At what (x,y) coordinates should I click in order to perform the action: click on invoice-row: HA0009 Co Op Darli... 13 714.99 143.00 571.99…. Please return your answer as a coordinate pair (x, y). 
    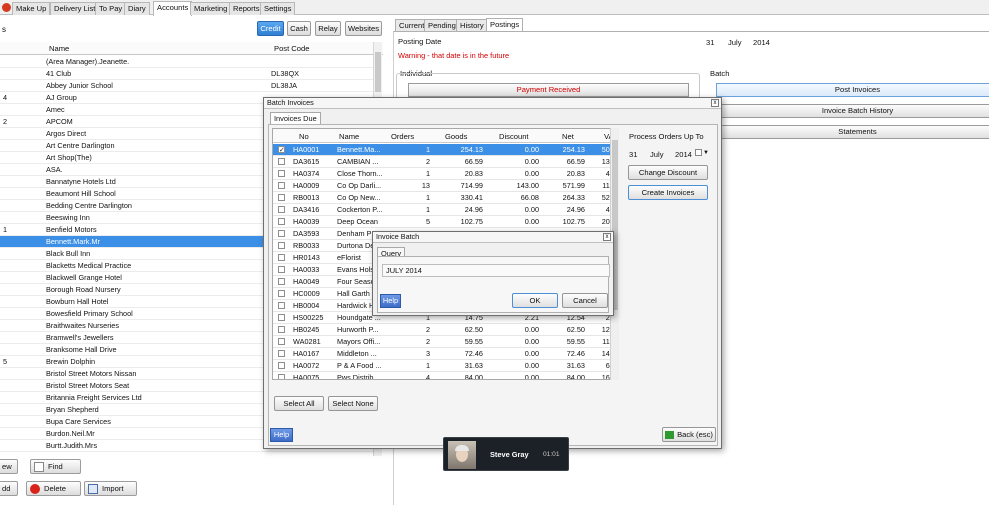
    Looking at the image, I should click on (445, 186).